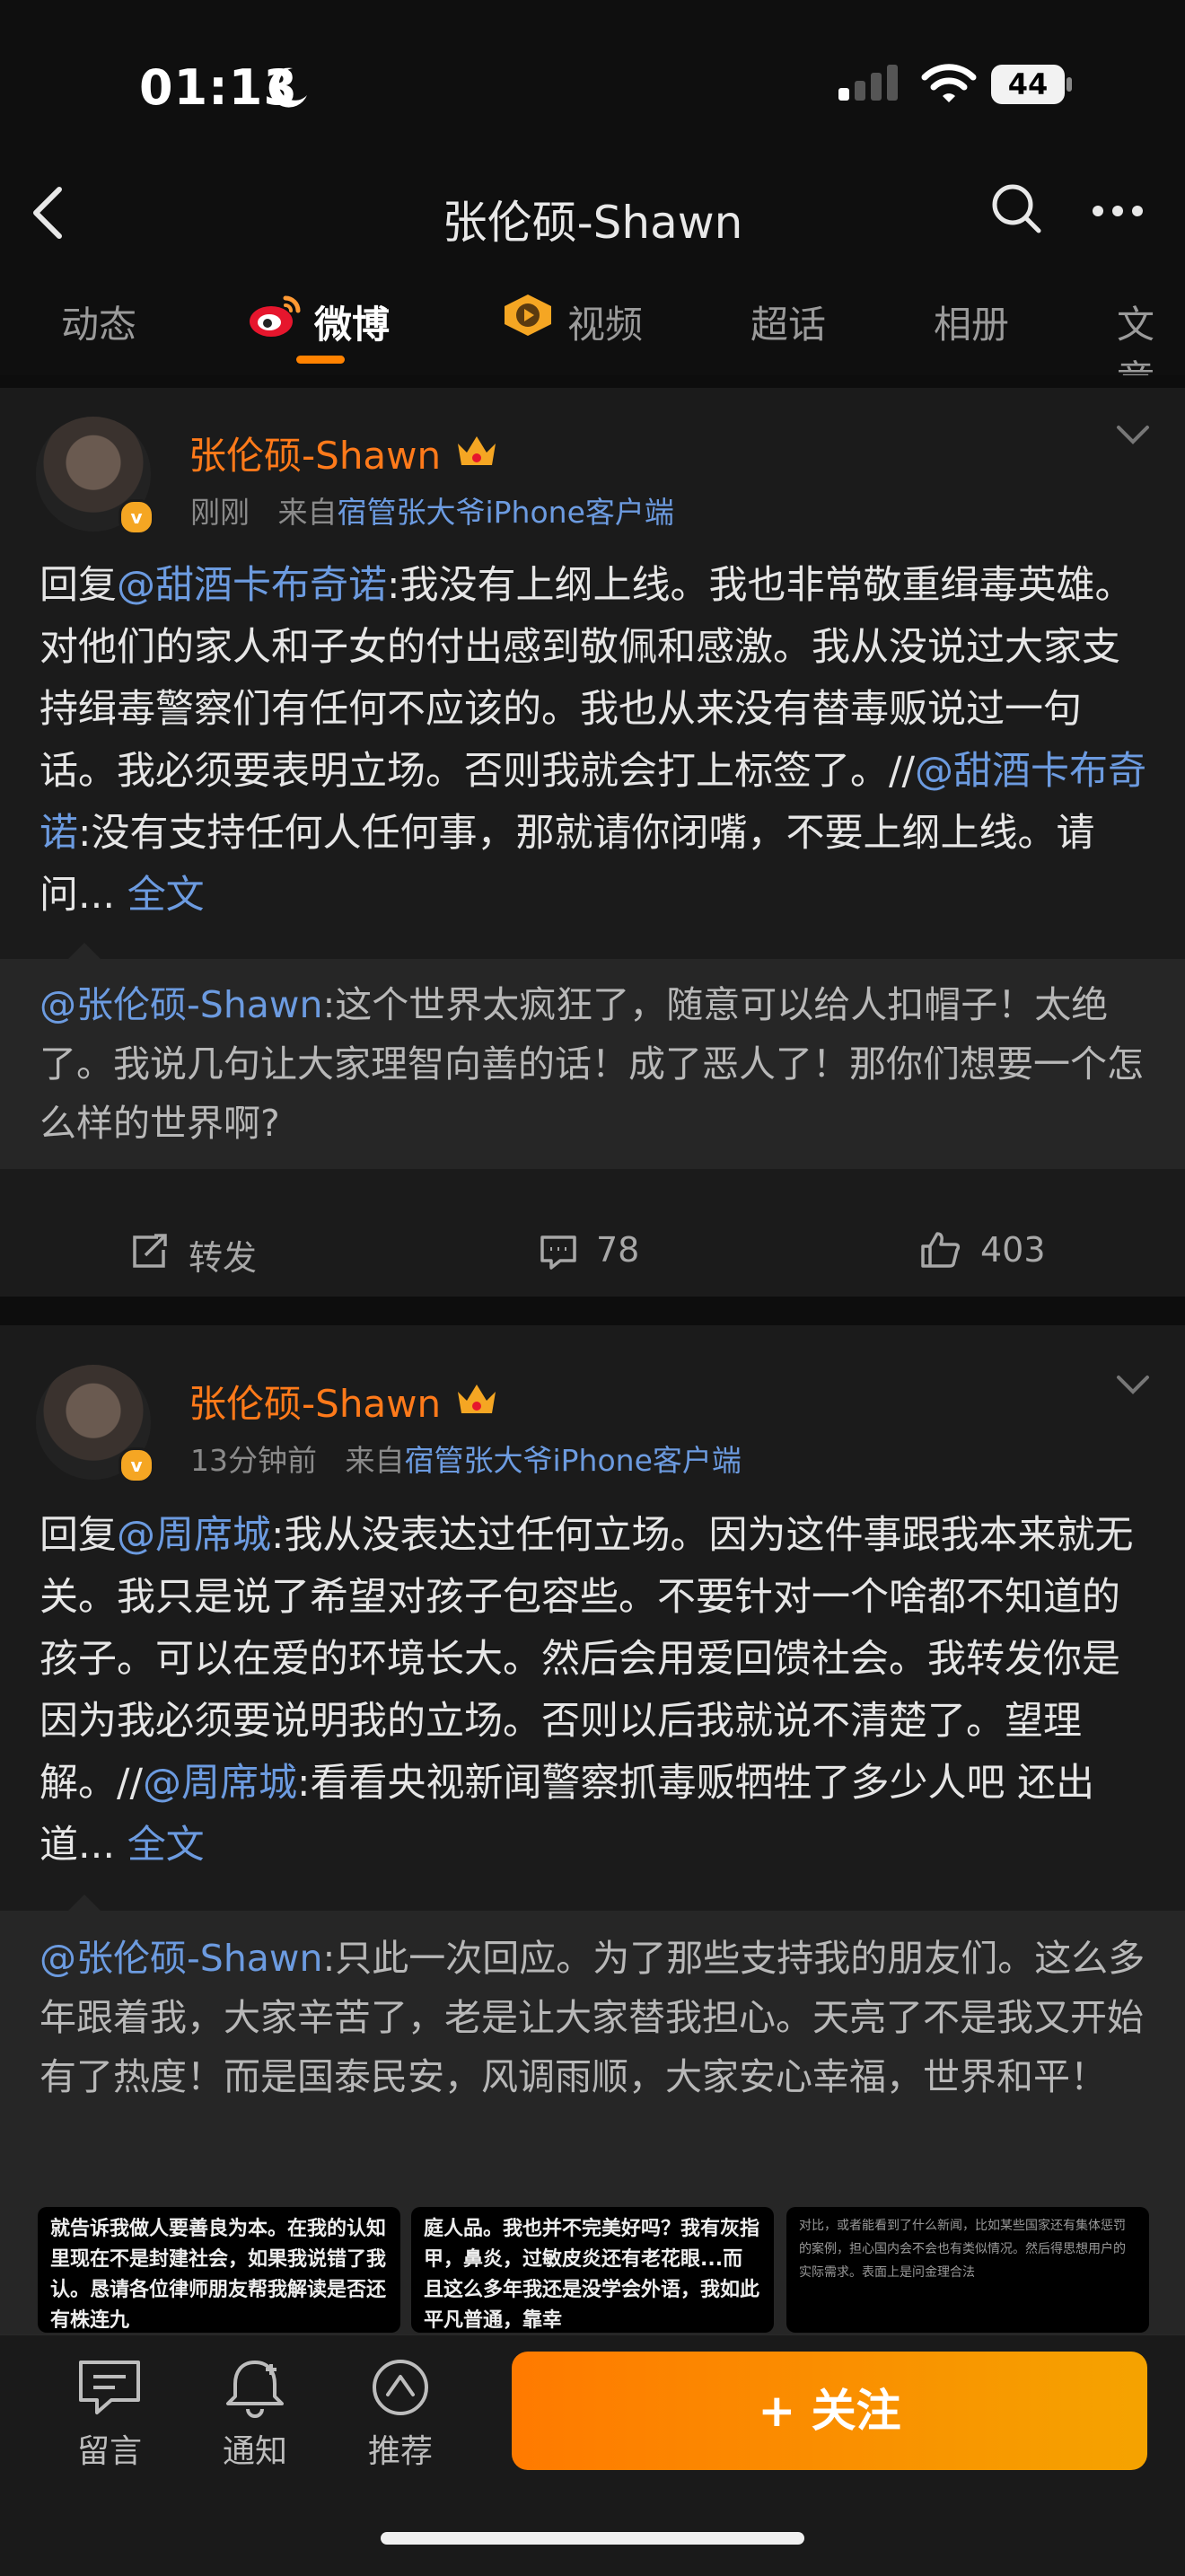 This screenshot has height=2576, width=1185. Describe the element at coordinates (254, 2451) in the screenshot. I see `notify-tab-label: 通知` at that location.